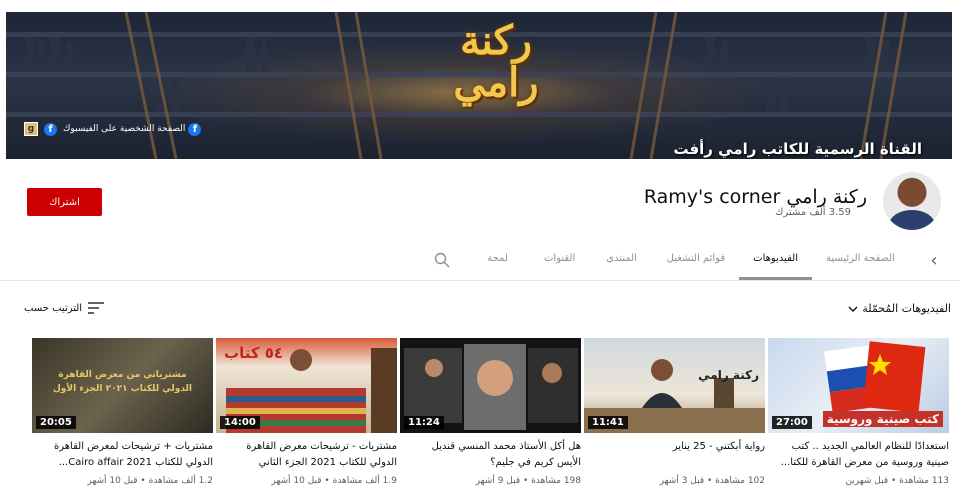 Image resolution: width=959 pixels, height=496 pixels. Describe the element at coordinates (853, 309) in the screenshot. I see `chevron-down-icon` at that location.